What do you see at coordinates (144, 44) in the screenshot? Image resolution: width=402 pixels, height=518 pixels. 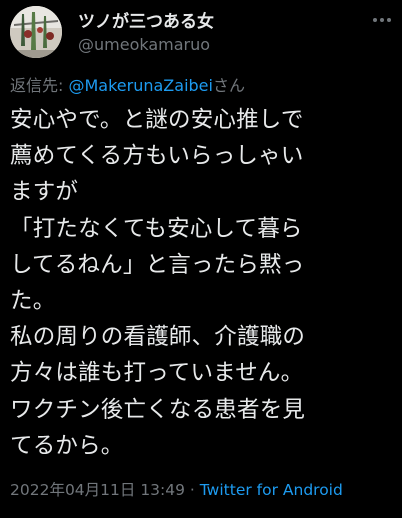 I see `user-handle: @umeokamaruo` at bounding box center [144, 44].